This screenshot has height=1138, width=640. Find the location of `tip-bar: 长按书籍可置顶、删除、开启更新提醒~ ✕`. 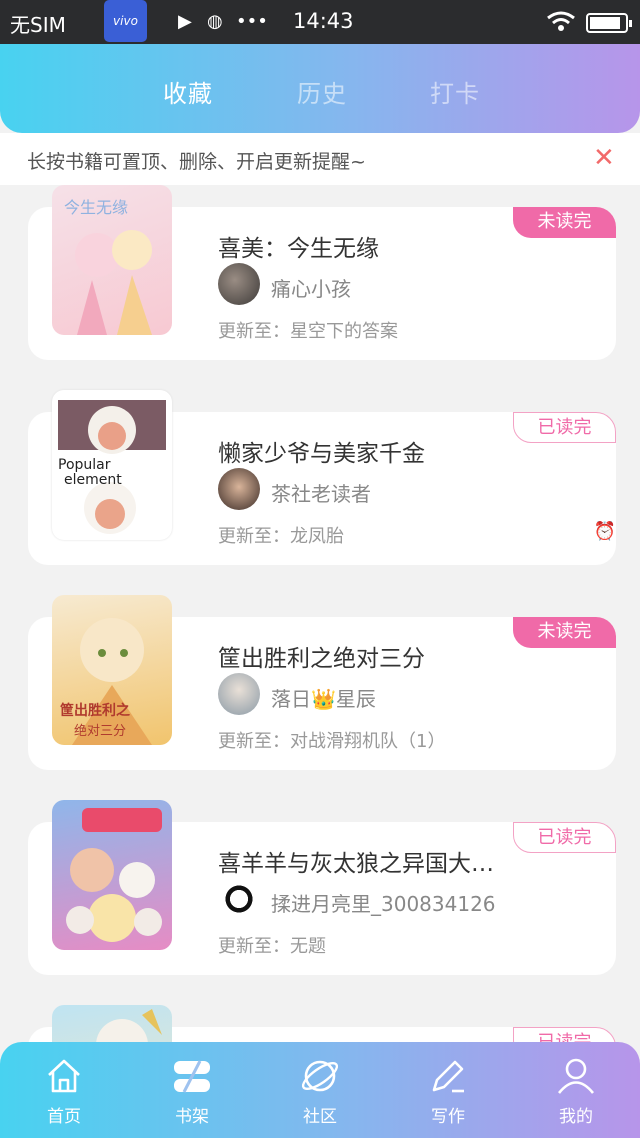

tip-bar: 长按书籍可置顶、删除、开启更新提醒~ ✕ is located at coordinates (320, 159).